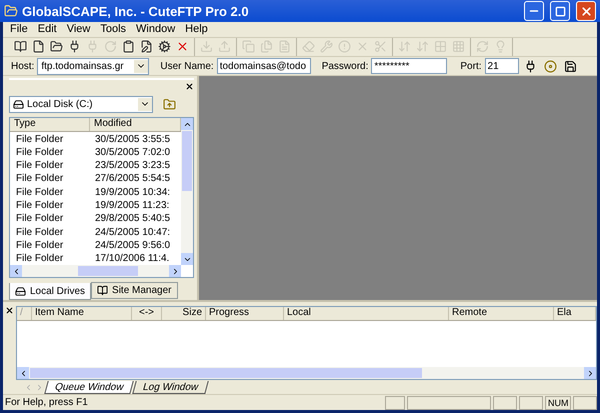 The height and width of the screenshot is (413, 600). I want to click on files-icon, so click(266, 47).